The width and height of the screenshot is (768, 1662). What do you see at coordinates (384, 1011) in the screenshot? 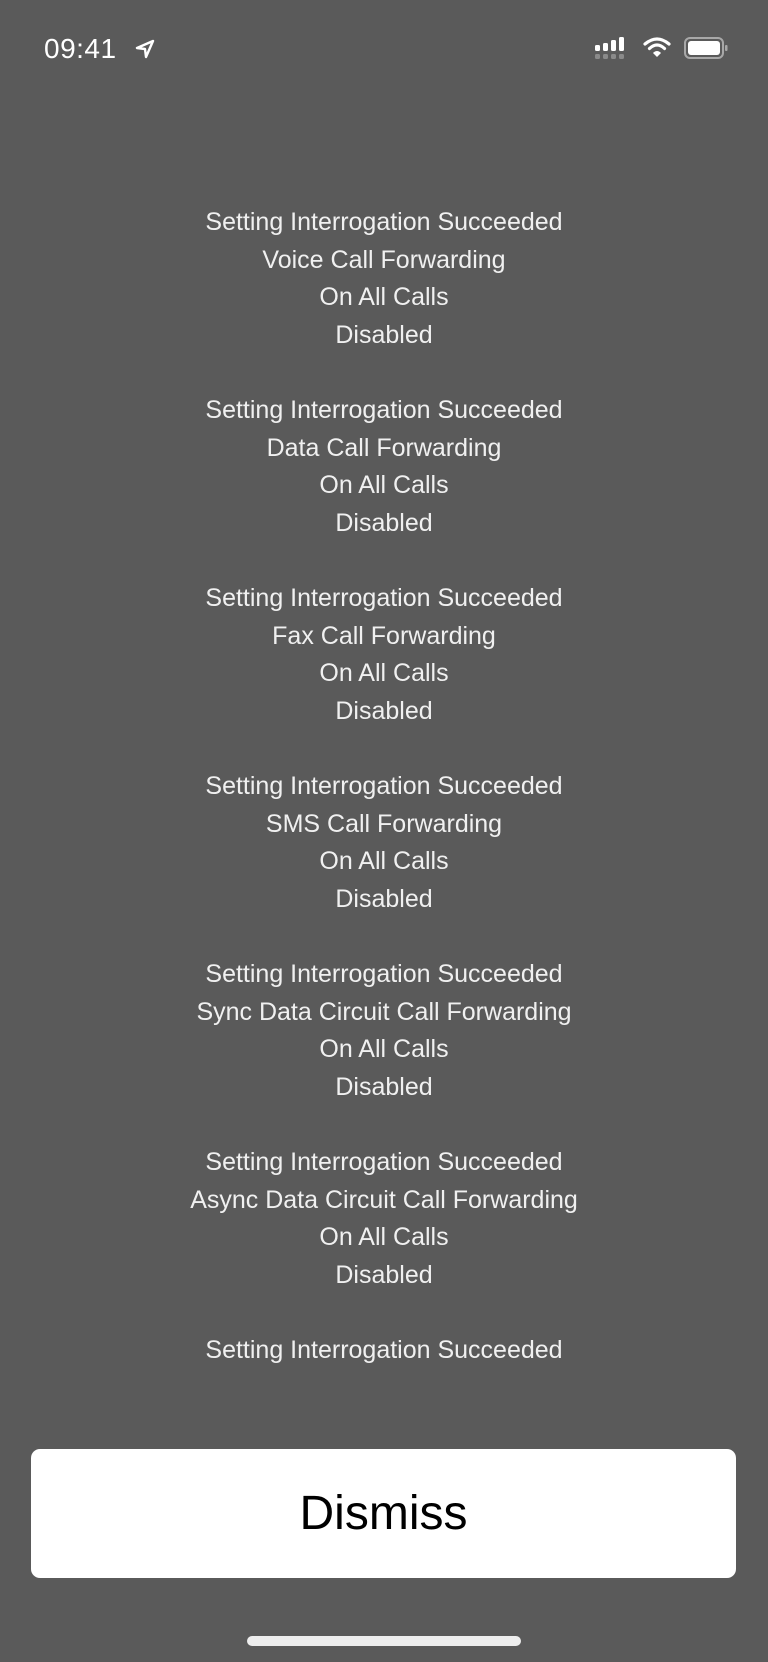
I see `result-service: Sync Data Circuit Call Forwarding` at bounding box center [384, 1011].